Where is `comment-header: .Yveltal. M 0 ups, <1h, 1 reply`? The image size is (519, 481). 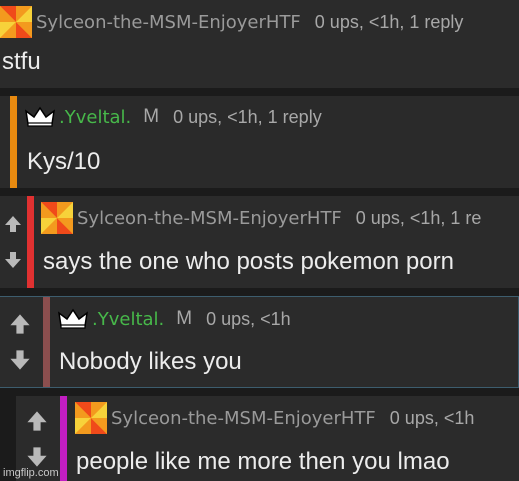 comment-header: .Yveltal. M 0 ups, <1h, 1 reply is located at coordinates (173, 117).